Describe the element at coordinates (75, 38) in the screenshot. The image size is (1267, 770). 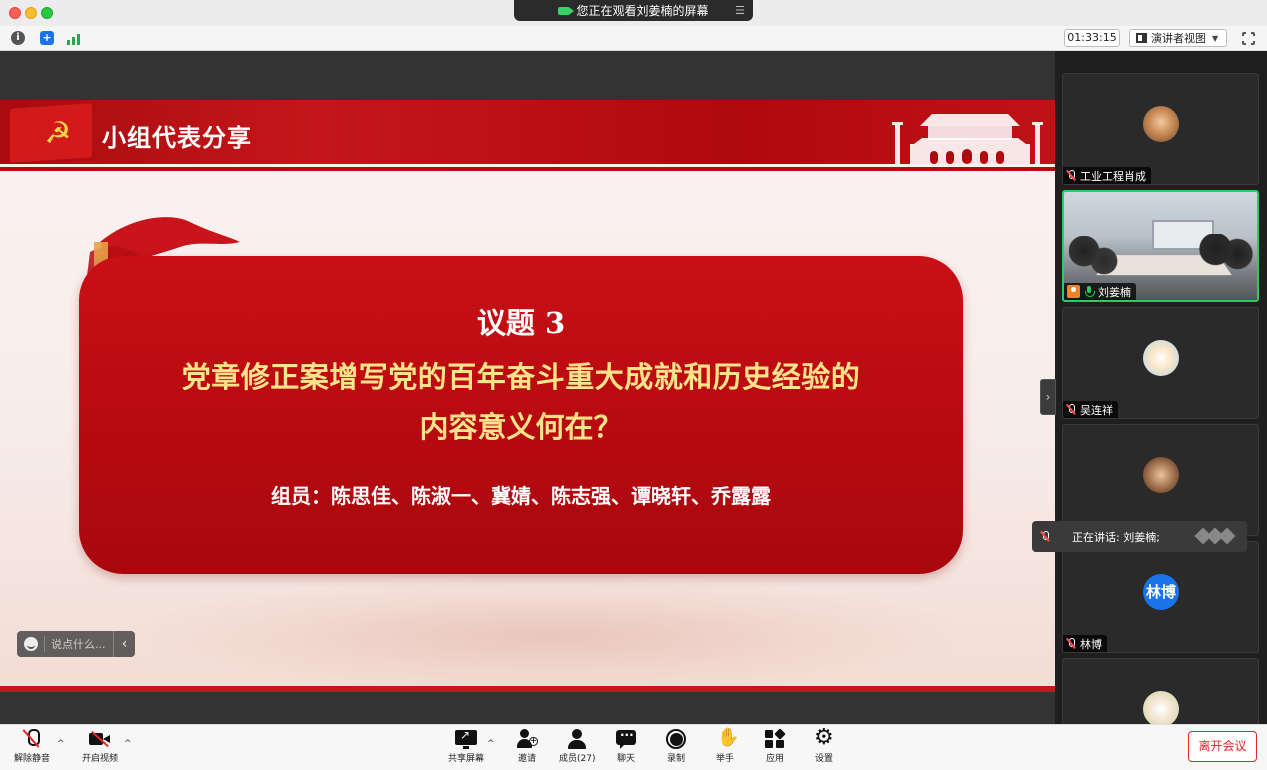
I see `signal-strength-icon` at that location.